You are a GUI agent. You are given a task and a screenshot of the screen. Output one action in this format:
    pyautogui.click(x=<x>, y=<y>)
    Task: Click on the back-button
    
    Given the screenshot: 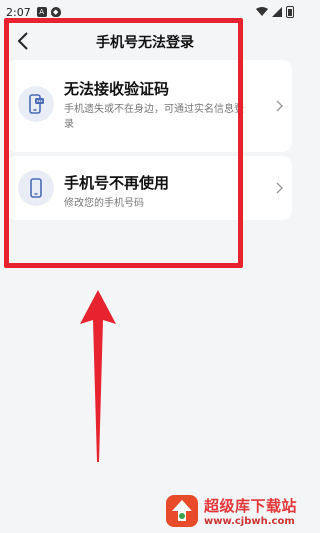 What is the action you would take?
    pyautogui.click(x=23, y=41)
    